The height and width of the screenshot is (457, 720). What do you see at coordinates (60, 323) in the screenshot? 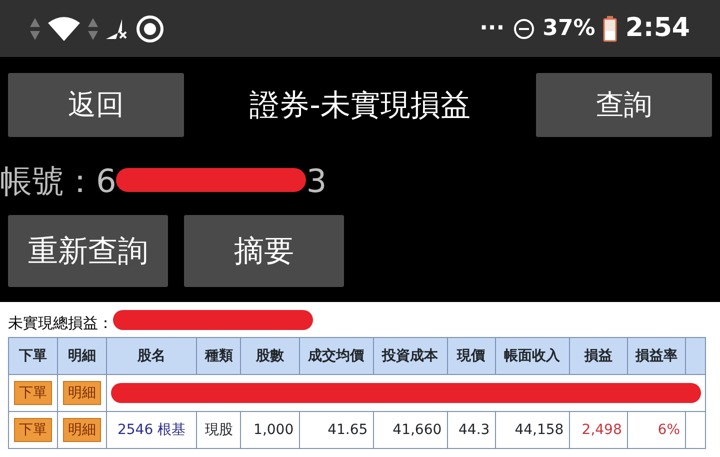
I see `total-pnl-label: 未實現總損益：` at bounding box center [60, 323].